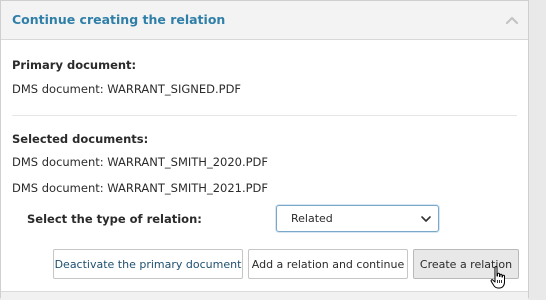 Image resolution: width=546 pixels, height=300 pixels. I want to click on relation-type-selected-value: Related, so click(312, 218).